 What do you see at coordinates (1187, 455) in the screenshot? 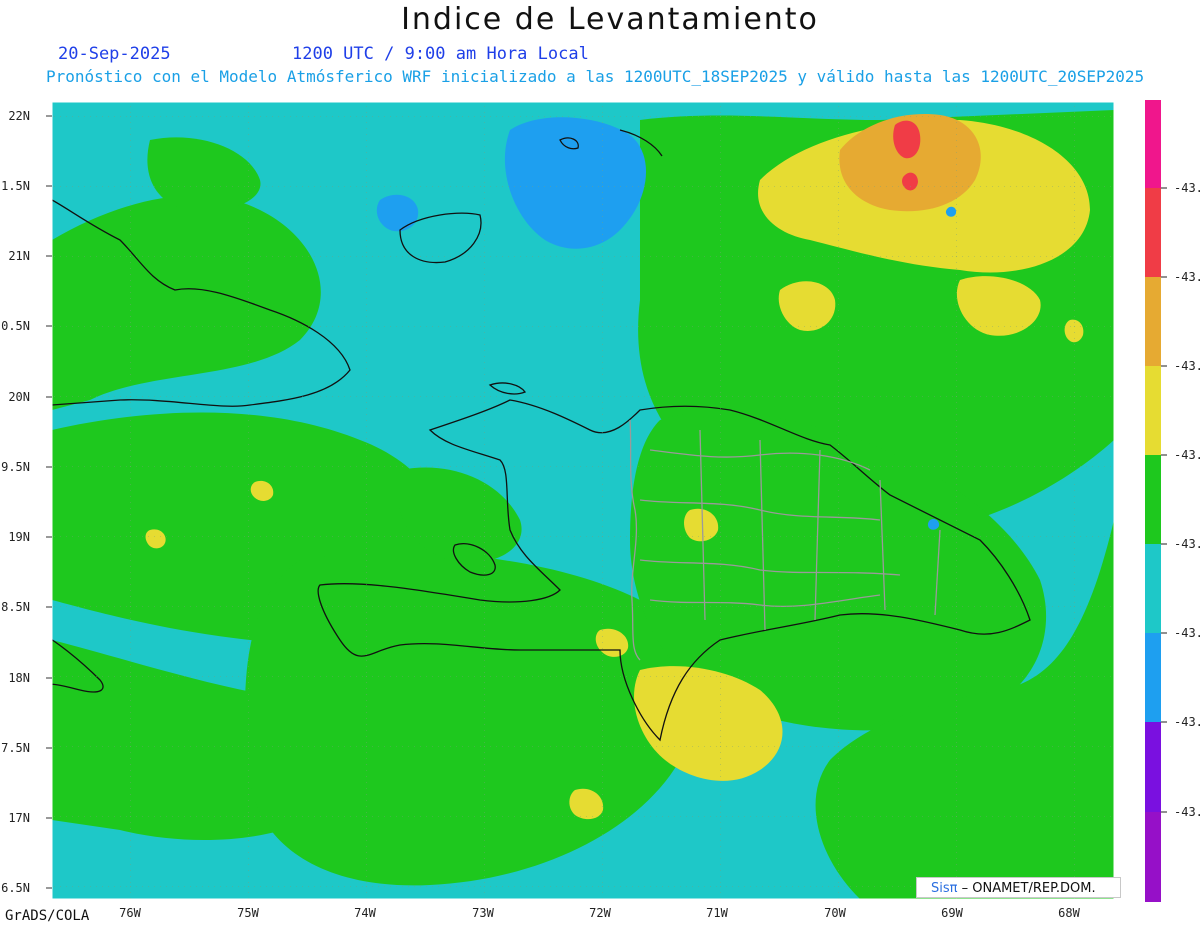
I see `legend-label: -43.4` at bounding box center [1187, 455].